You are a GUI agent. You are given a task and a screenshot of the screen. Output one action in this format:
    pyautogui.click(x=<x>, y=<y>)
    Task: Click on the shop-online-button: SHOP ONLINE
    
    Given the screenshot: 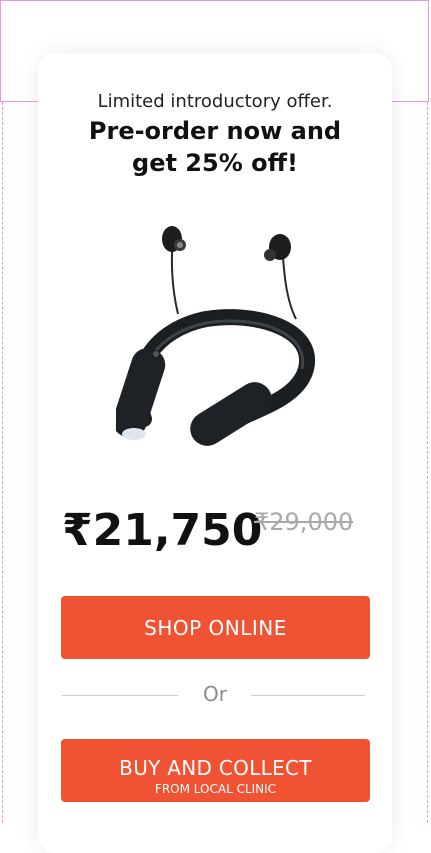 What is the action you would take?
    pyautogui.click(x=215, y=627)
    